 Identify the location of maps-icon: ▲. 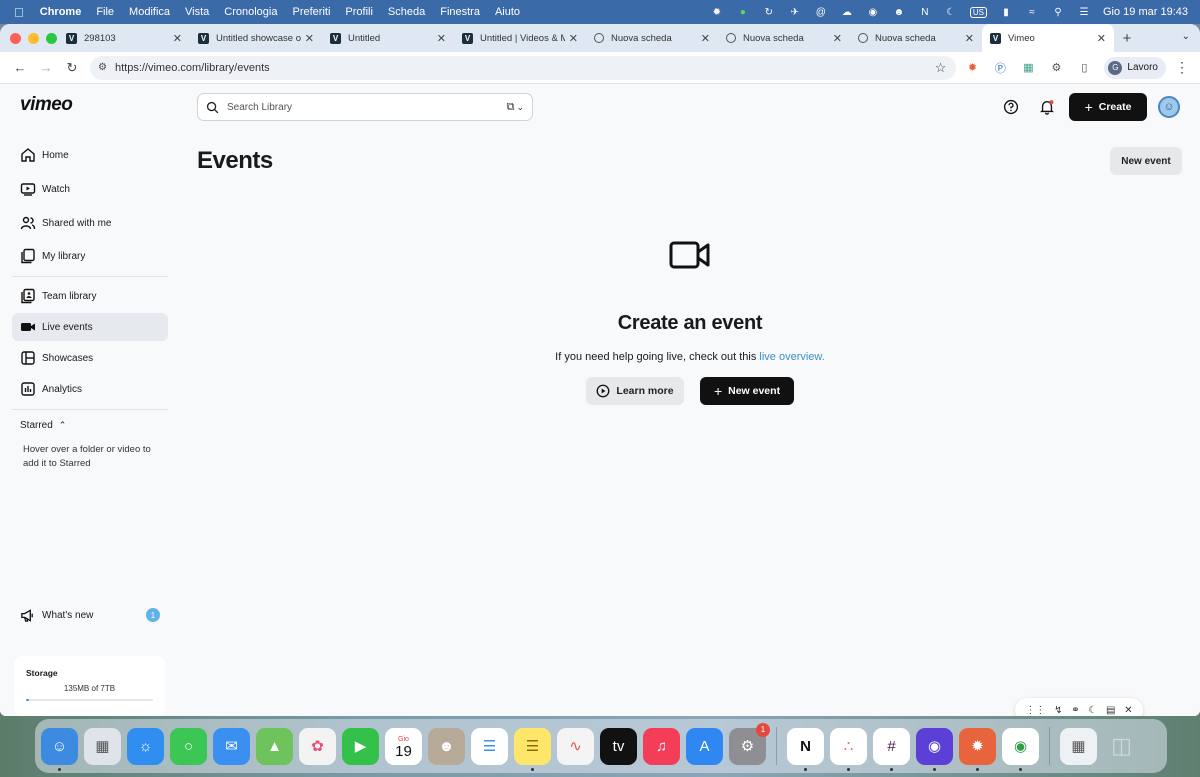
(274, 746).